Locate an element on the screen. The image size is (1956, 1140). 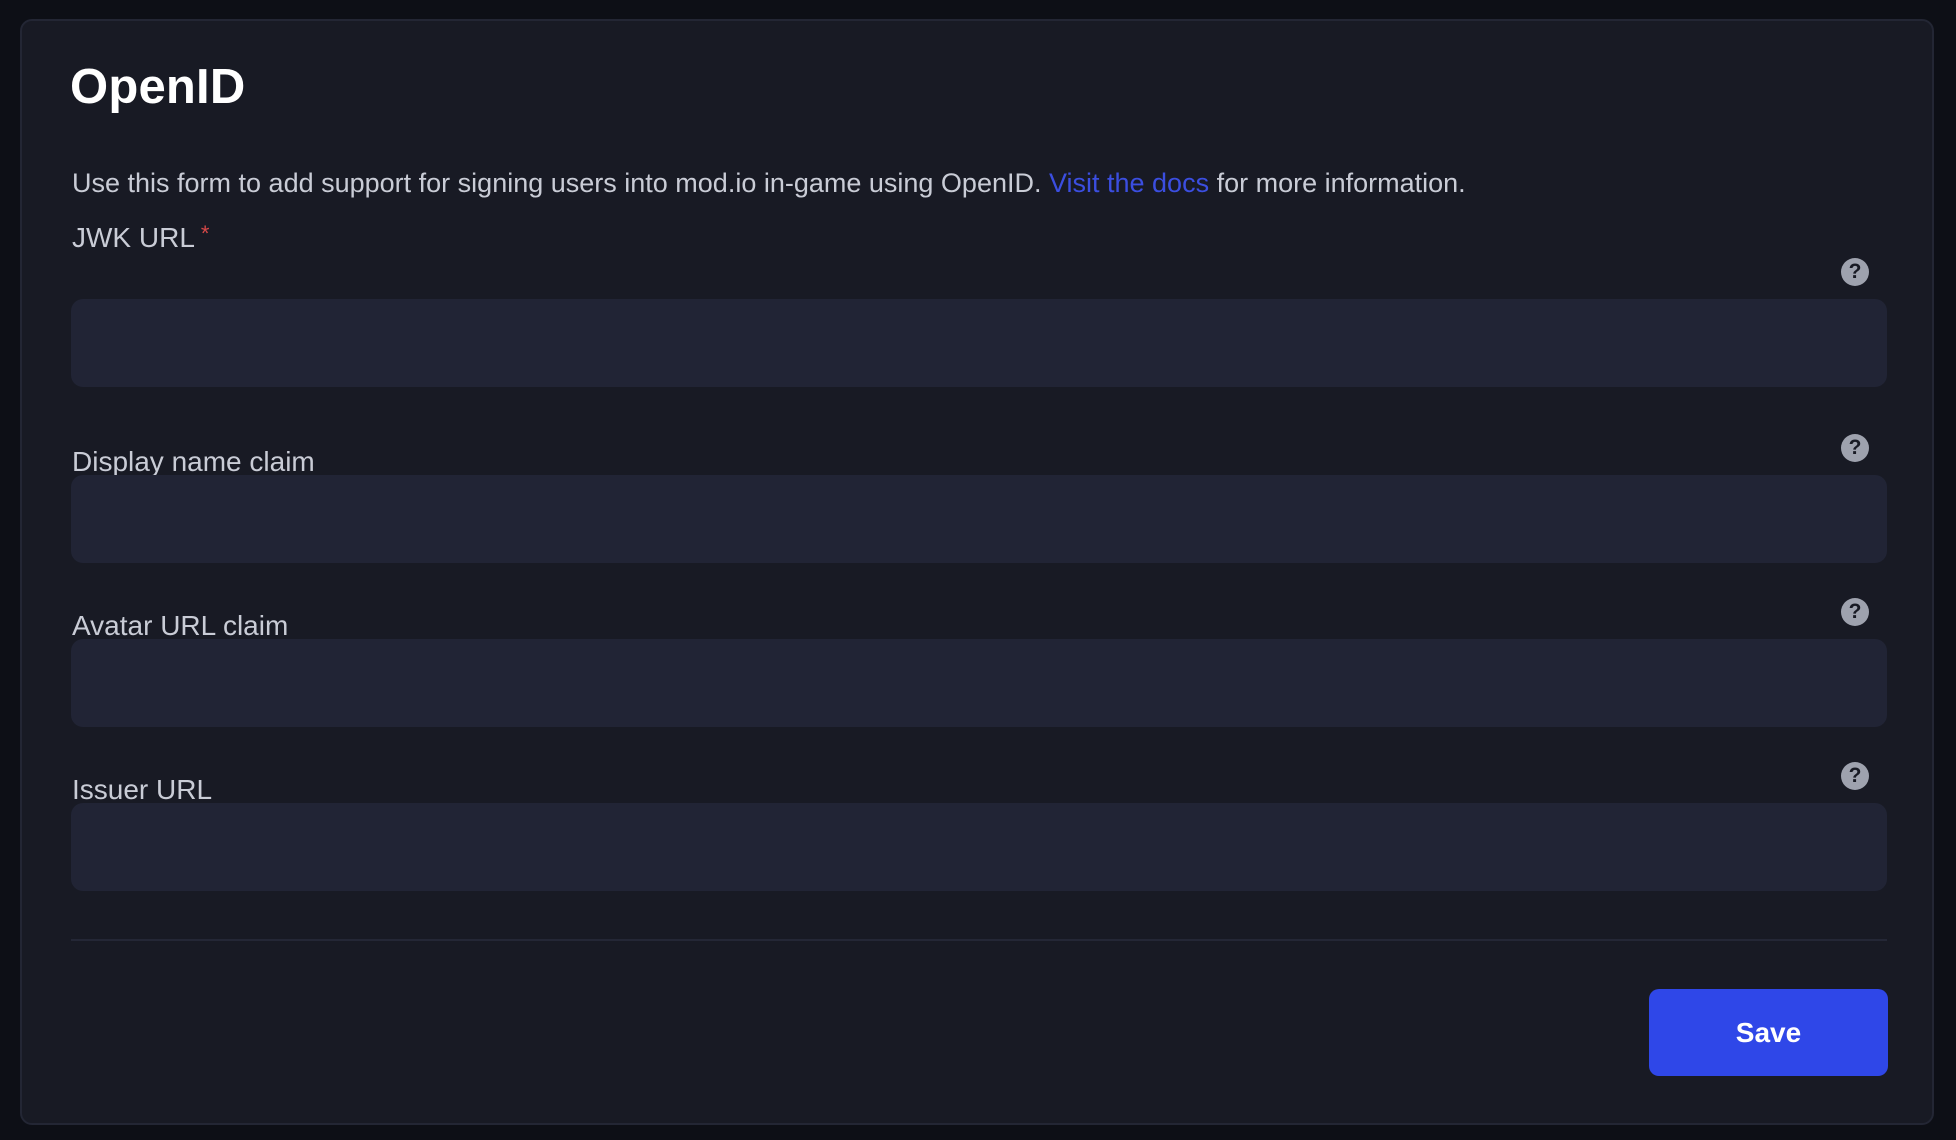
jwk-url-label-text: JWK URL is located at coordinates (133, 237).